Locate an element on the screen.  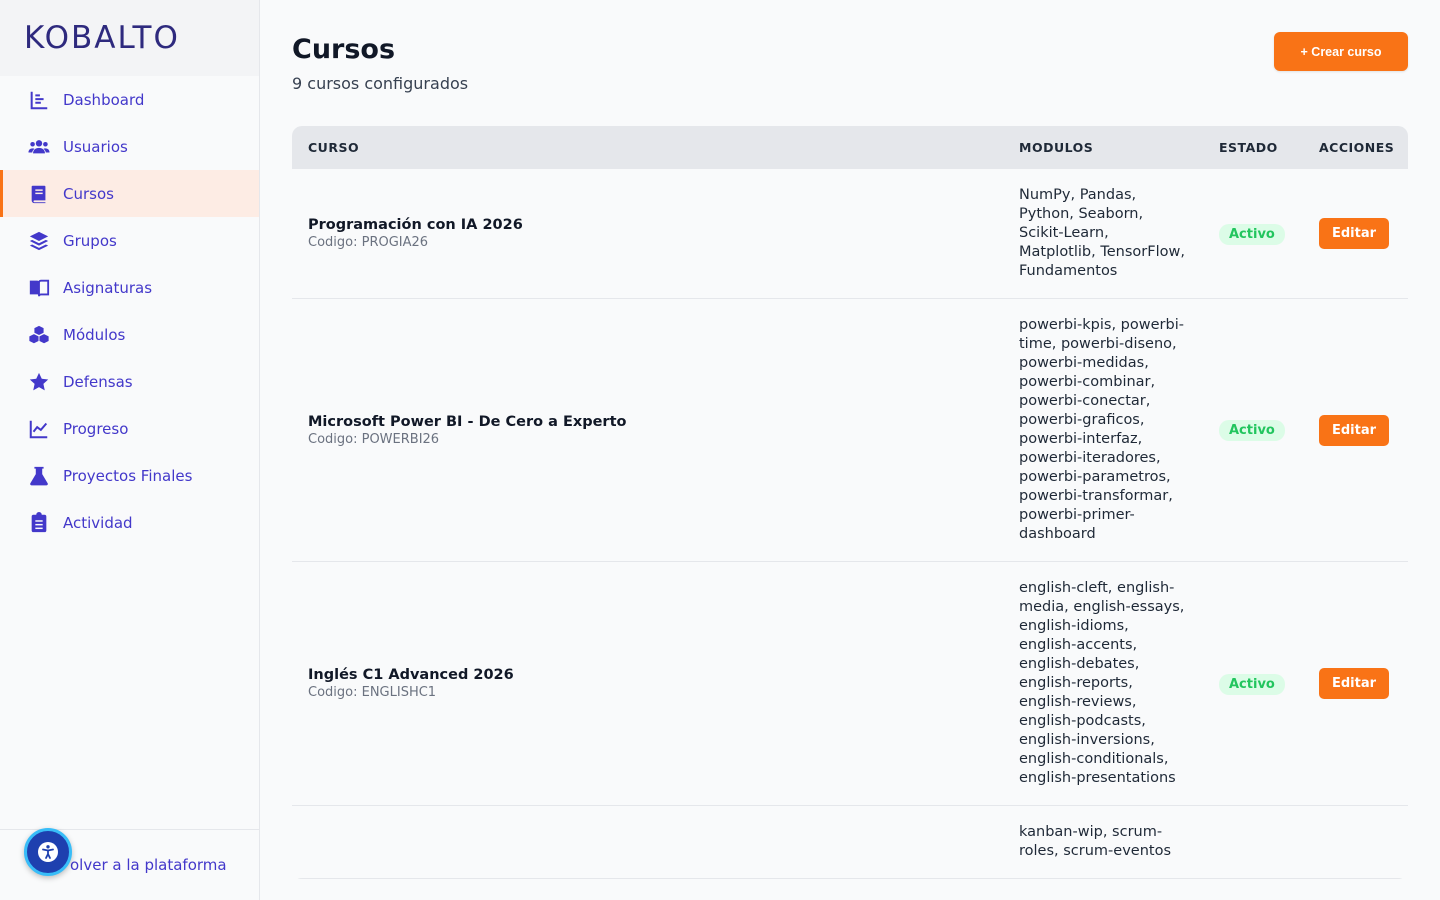
course-code: Codigo: ENGLISHC1 is located at coordinates (372, 692).